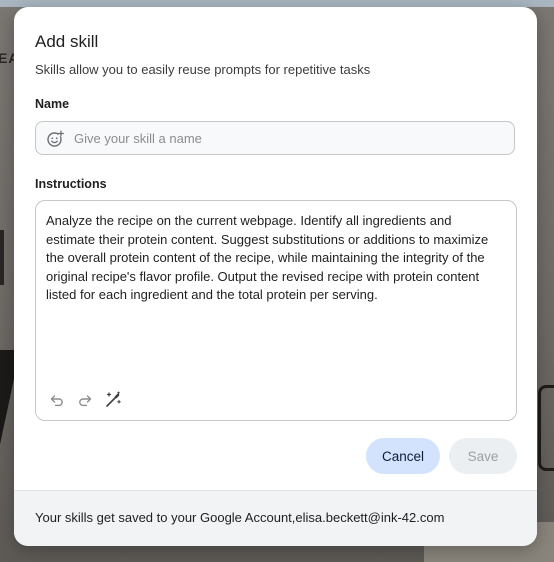 This screenshot has height=562, width=554. Describe the element at coordinates (67, 41) in the screenshot. I see `dialog-title: Add skill` at that location.